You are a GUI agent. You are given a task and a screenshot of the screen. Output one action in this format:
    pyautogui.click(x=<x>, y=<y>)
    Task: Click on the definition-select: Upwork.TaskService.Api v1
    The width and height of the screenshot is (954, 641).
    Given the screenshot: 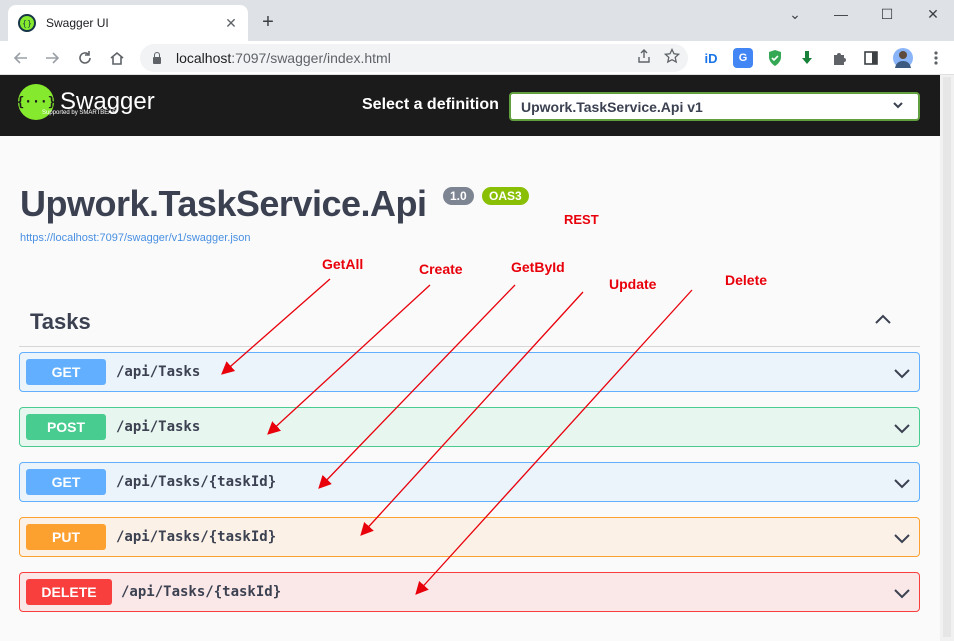 What is the action you would take?
    pyautogui.click(x=714, y=106)
    